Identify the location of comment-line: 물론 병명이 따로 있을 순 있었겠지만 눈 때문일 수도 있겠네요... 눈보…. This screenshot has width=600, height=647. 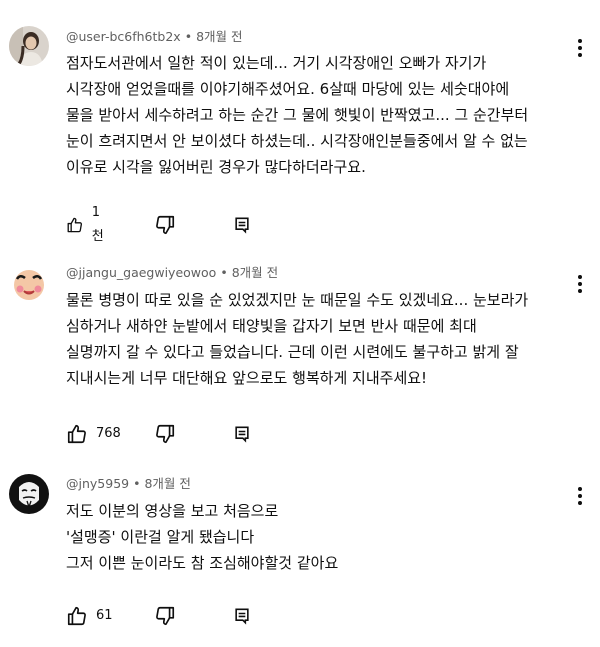
(297, 300).